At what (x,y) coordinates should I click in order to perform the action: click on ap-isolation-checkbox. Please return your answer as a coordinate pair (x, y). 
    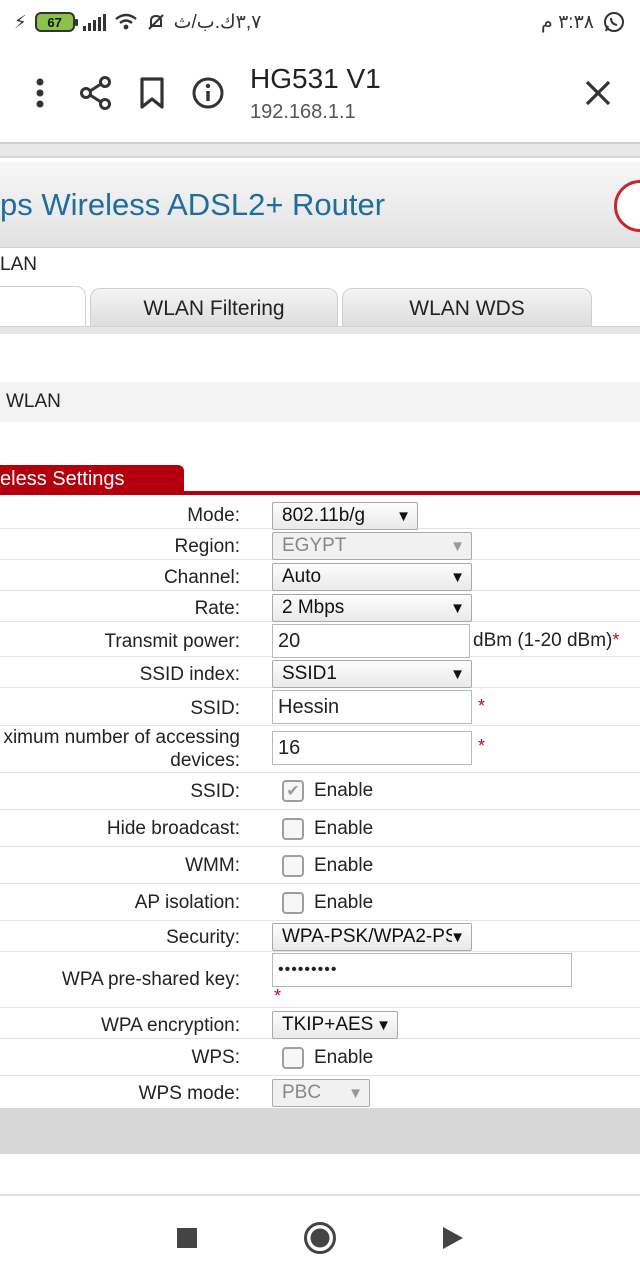
    Looking at the image, I should click on (293, 903).